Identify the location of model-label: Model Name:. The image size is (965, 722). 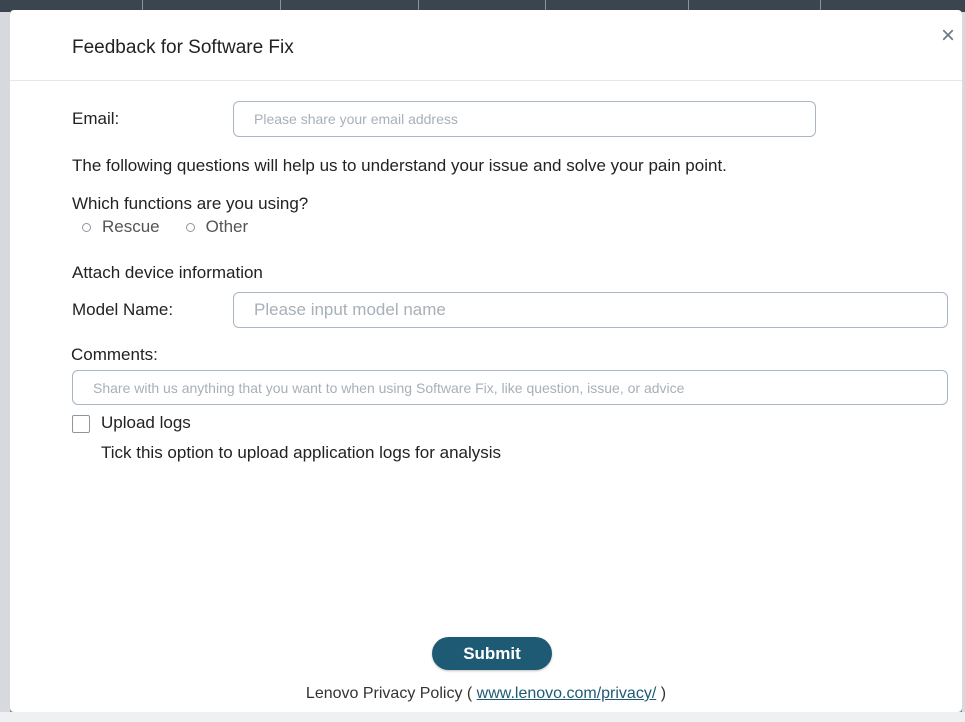
(123, 309).